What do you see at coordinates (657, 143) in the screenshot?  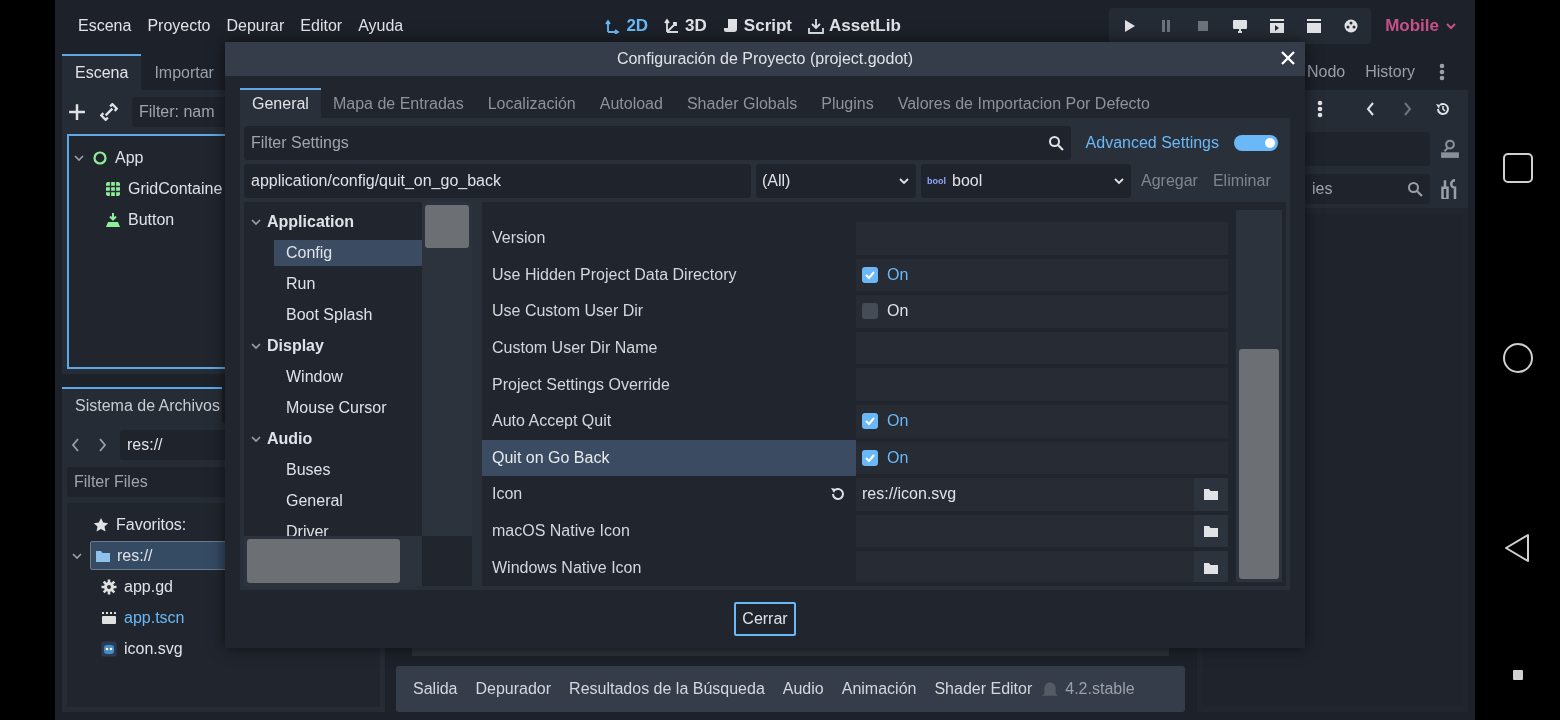 I see `filter-field: Filter Settings` at bounding box center [657, 143].